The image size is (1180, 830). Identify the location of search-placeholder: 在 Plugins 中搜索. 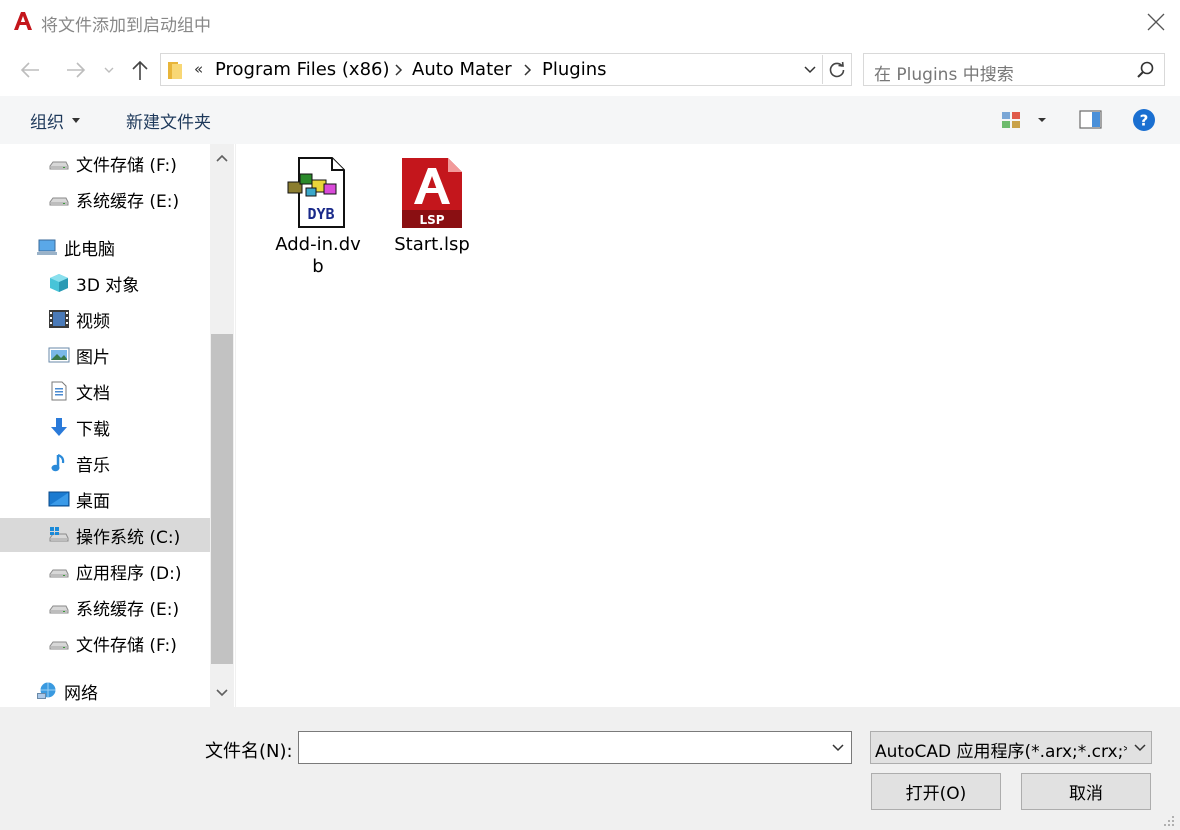
(944, 75).